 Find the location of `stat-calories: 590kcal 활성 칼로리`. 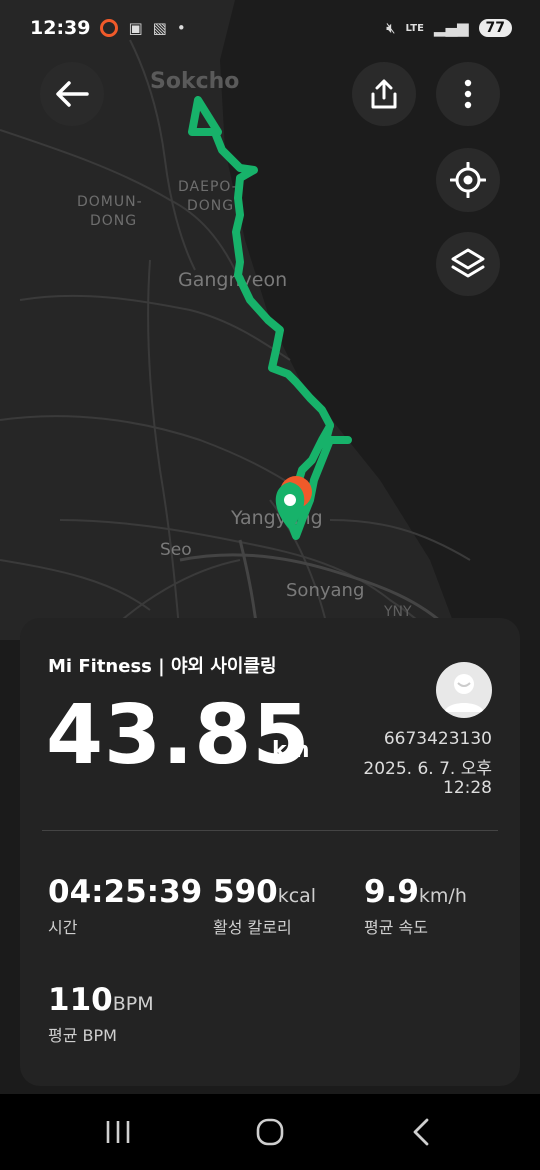

stat-calories: 590kcal 활성 칼로리 is located at coordinates (264, 906).